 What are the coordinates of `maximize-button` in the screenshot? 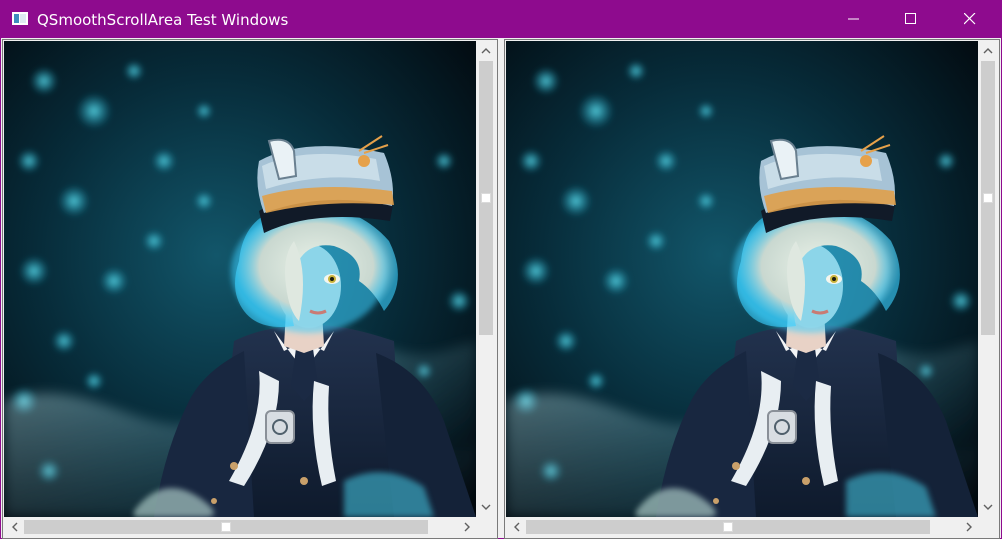 It's located at (911, 19).